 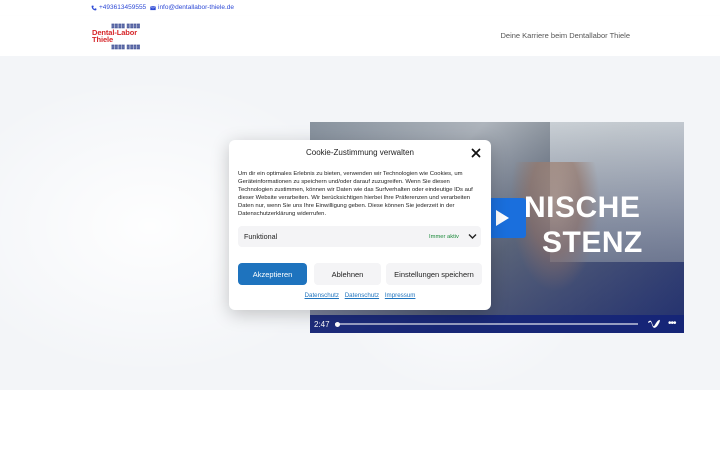 I want to click on accept-button: Akzeptieren, so click(x=272, y=274).